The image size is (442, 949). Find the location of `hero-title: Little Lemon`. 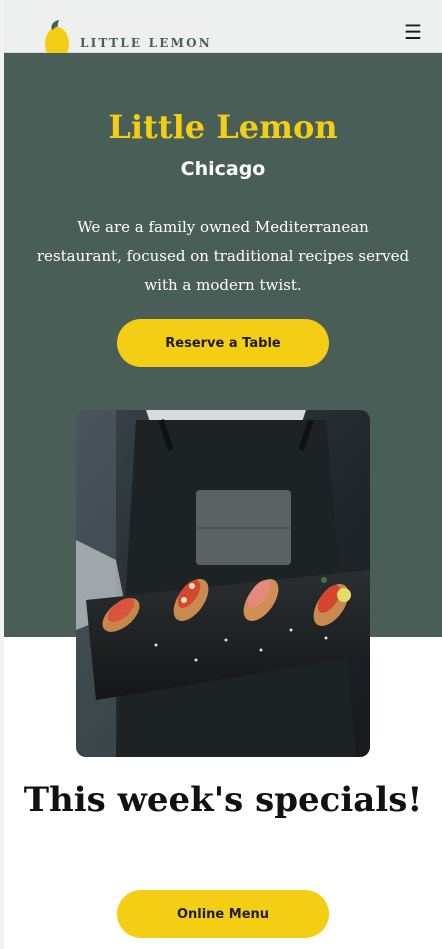

hero-title: Little Lemon is located at coordinates (223, 127).